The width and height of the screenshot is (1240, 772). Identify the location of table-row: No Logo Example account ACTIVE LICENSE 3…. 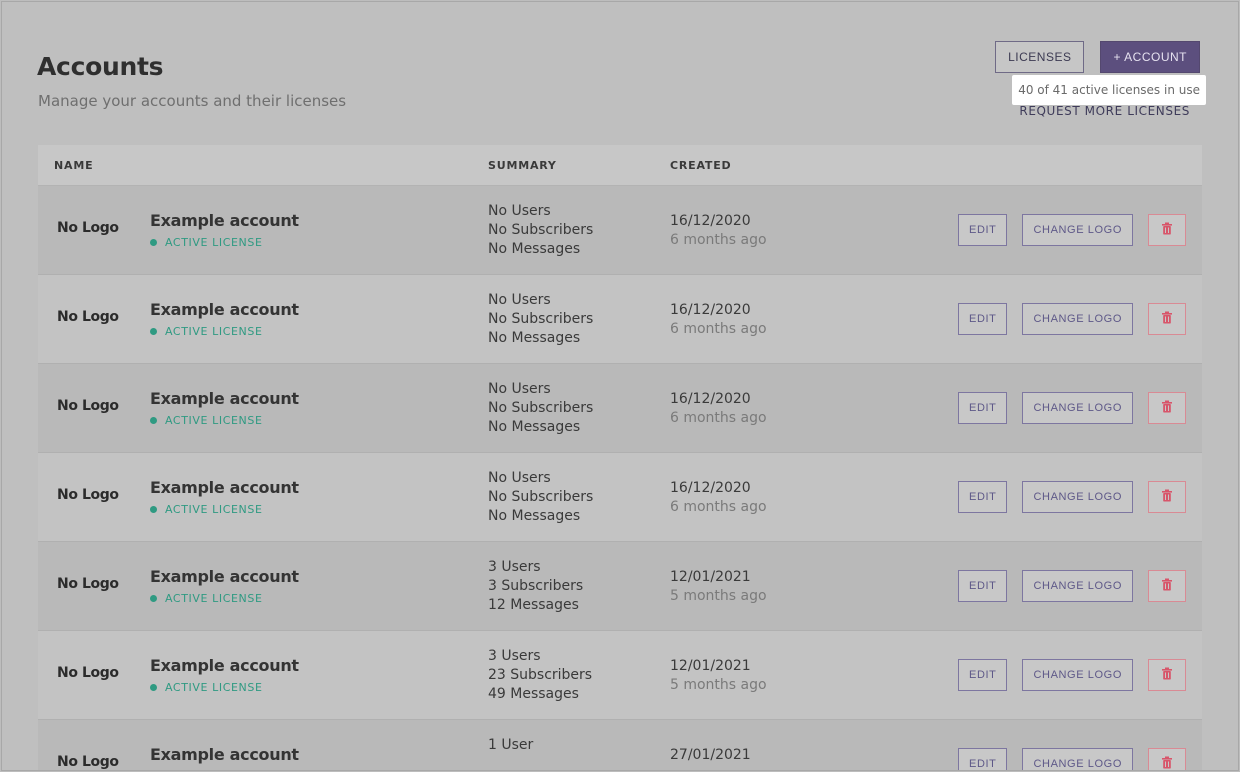
(620, 586).